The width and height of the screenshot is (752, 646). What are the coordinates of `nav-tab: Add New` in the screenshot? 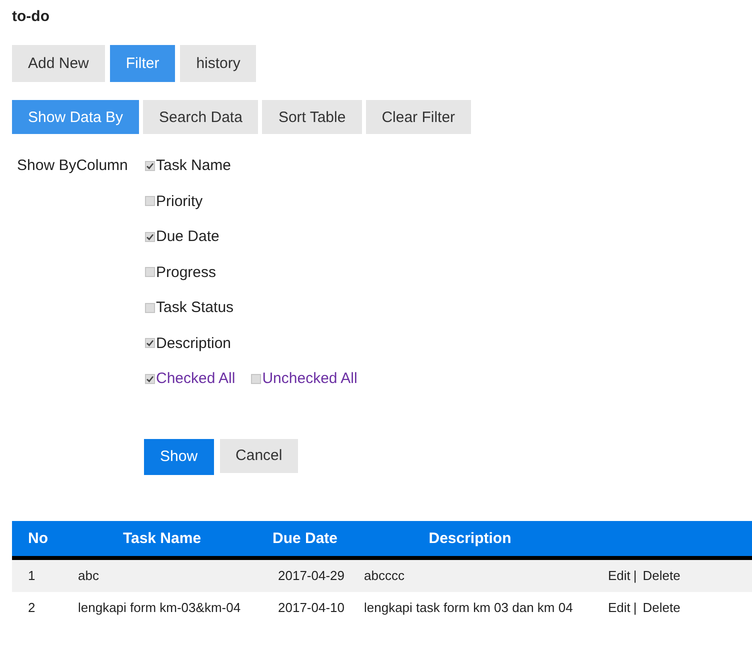 It's located at (58, 63).